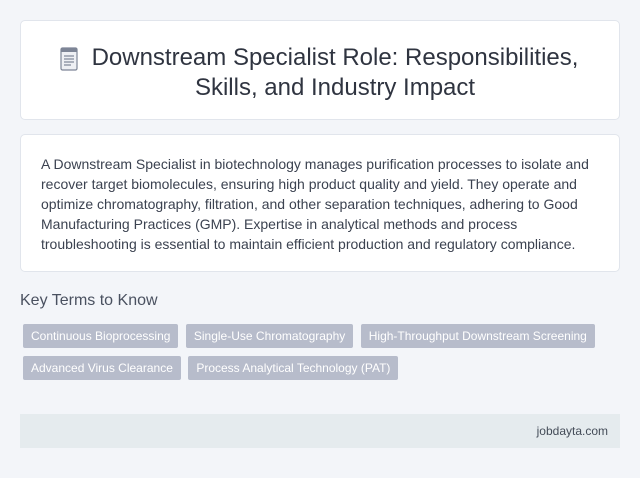  What do you see at coordinates (335, 87) in the screenshot?
I see `title-line-2: Skills, and Industry Impact` at bounding box center [335, 87].